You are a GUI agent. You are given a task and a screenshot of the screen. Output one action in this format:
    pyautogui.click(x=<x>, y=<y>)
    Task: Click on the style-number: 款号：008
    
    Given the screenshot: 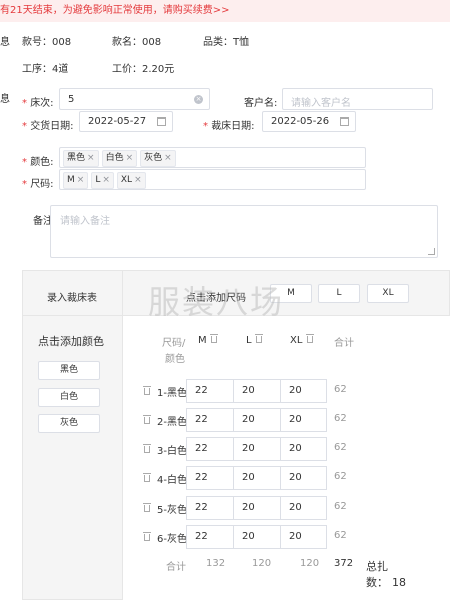 What is the action you would take?
    pyautogui.click(x=47, y=42)
    